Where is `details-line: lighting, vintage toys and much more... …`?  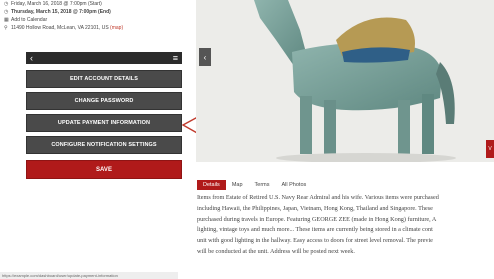 details-line: lighting, vintage toys and much more... … is located at coordinates (315, 230).